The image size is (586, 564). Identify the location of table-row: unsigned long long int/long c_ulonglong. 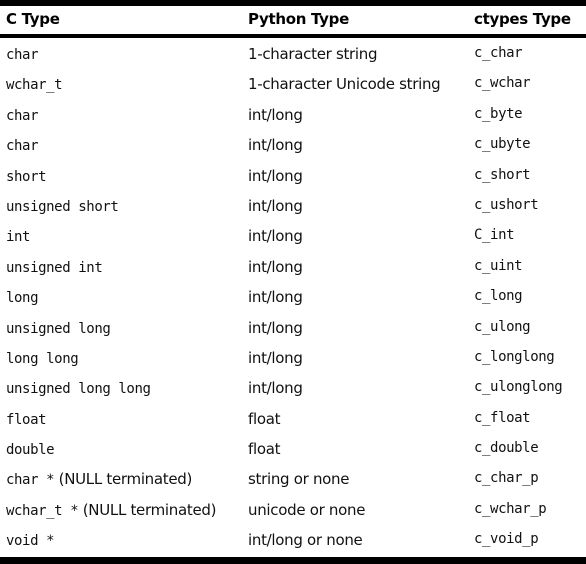
(293, 389).